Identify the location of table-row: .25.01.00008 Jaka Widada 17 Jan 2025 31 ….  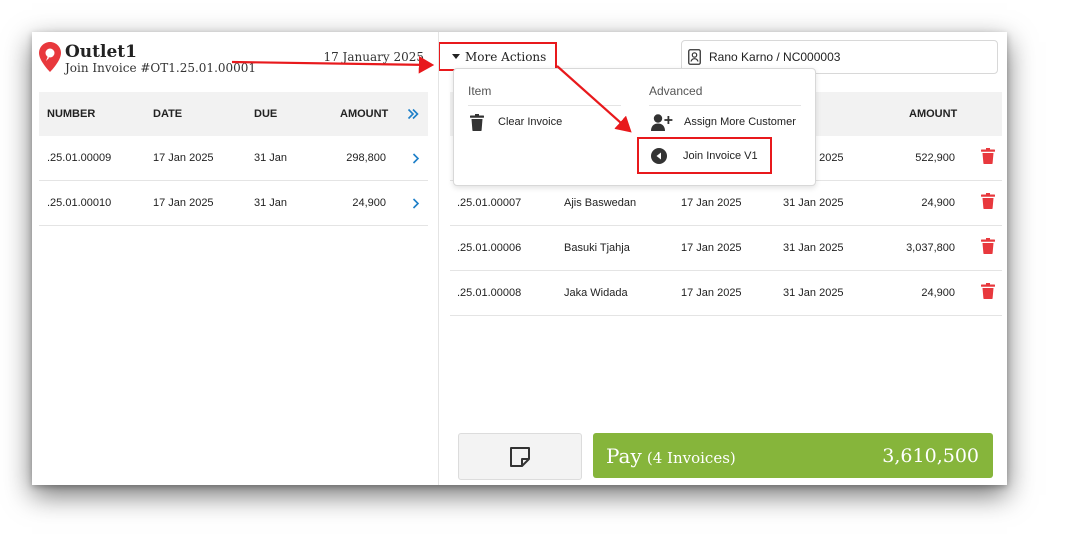
(726, 293).